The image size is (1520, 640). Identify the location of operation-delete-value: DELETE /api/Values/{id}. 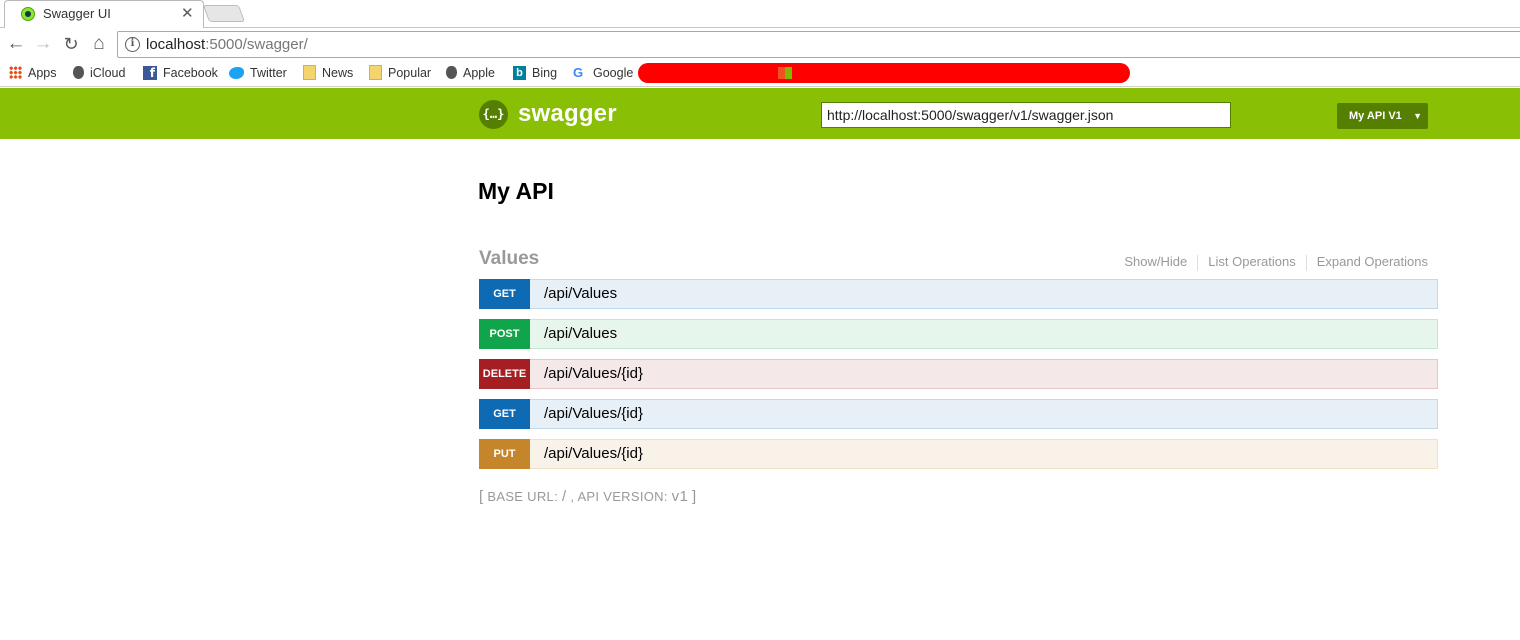
(958, 374).